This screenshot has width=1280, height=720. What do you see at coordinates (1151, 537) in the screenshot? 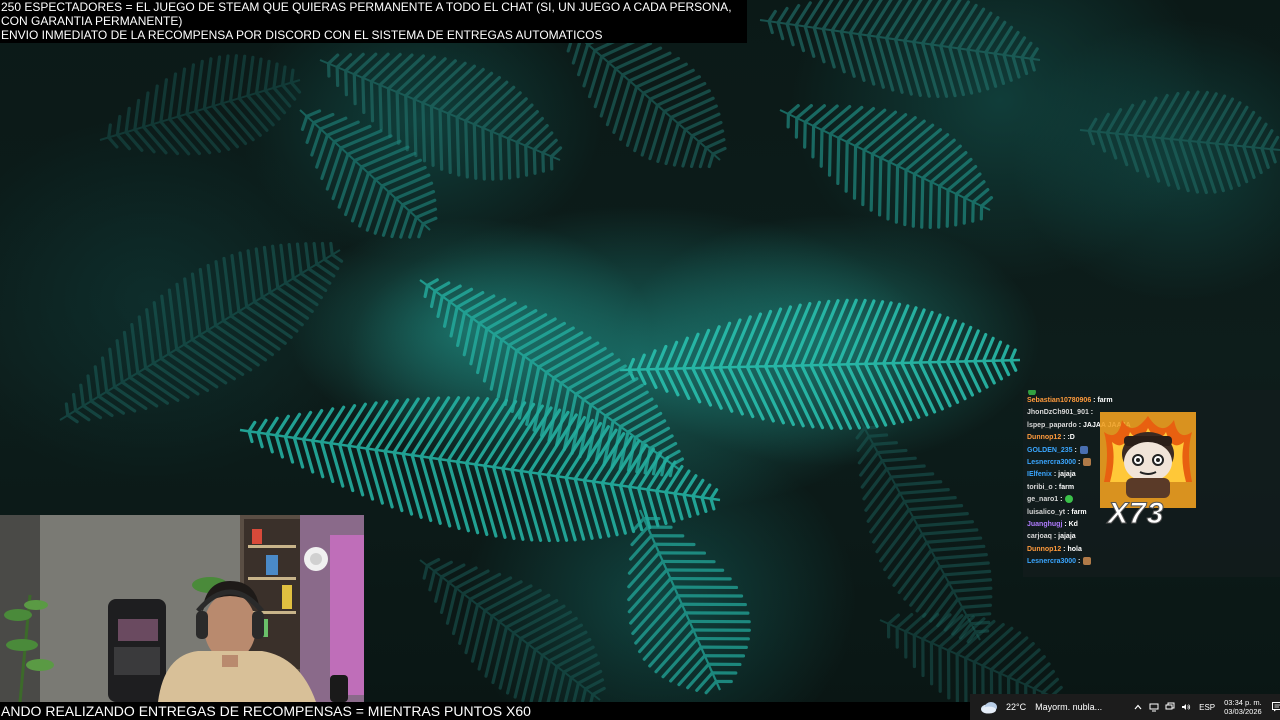
I see `chat-message: carjoaq : jajaja` at bounding box center [1151, 537].